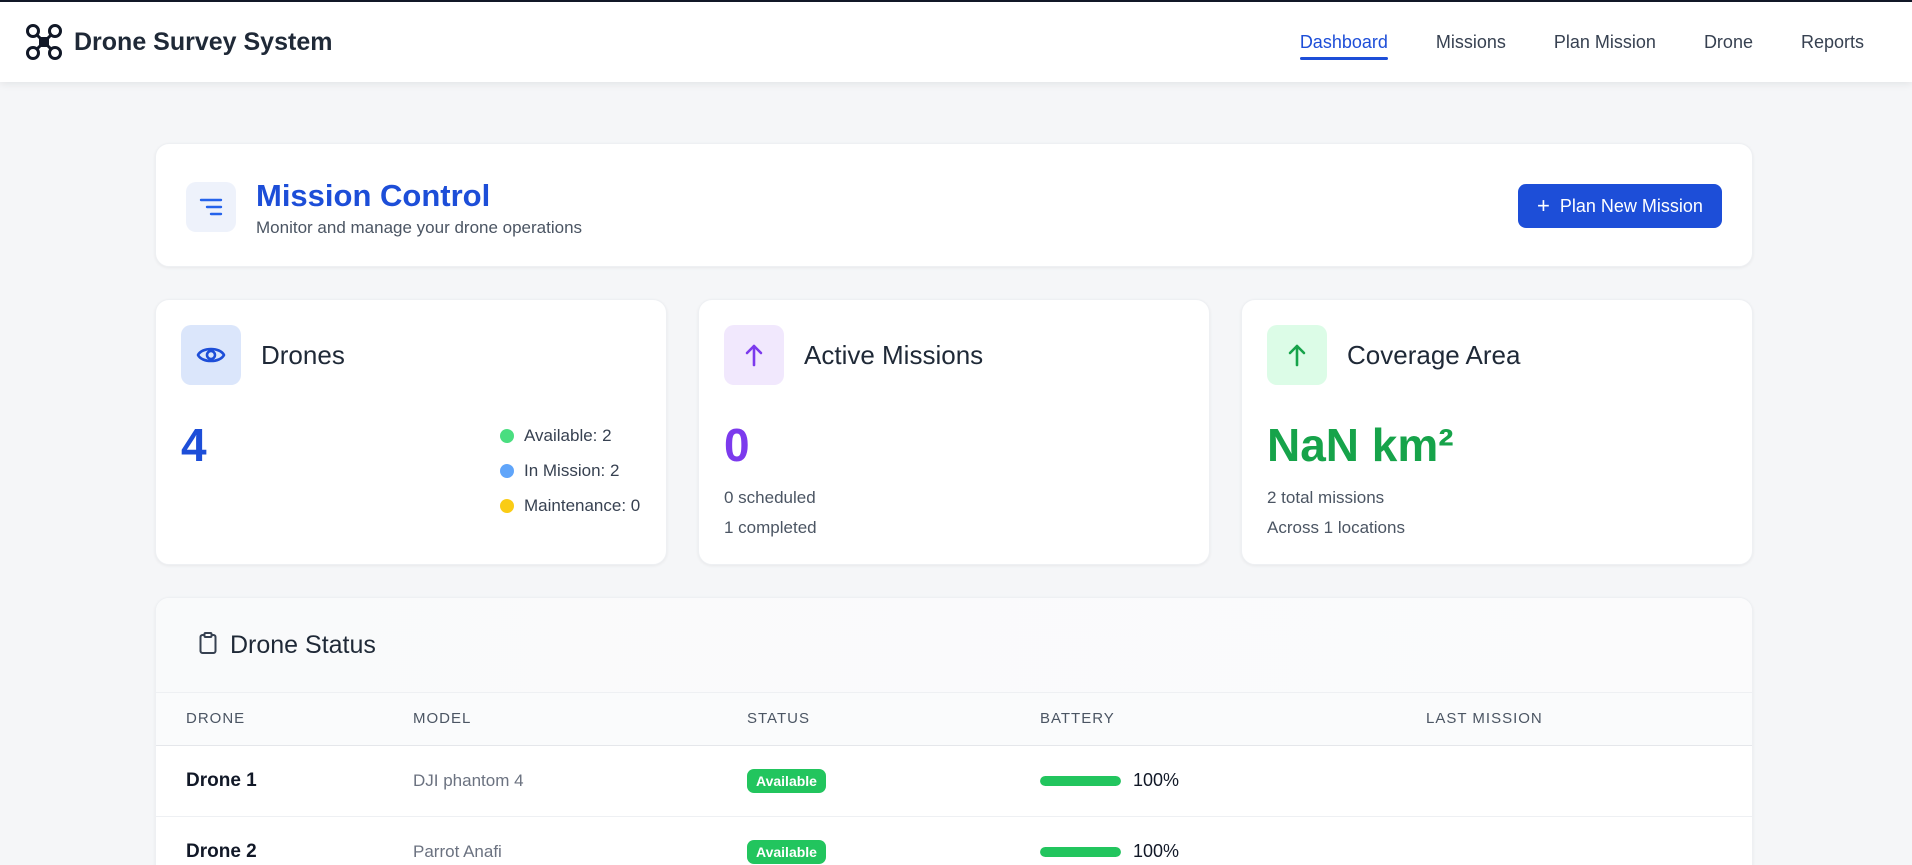 This screenshot has height=865, width=1912. Describe the element at coordinates (893, 719) in the screenshot. I see `col-header-status: STATUS` at that location.